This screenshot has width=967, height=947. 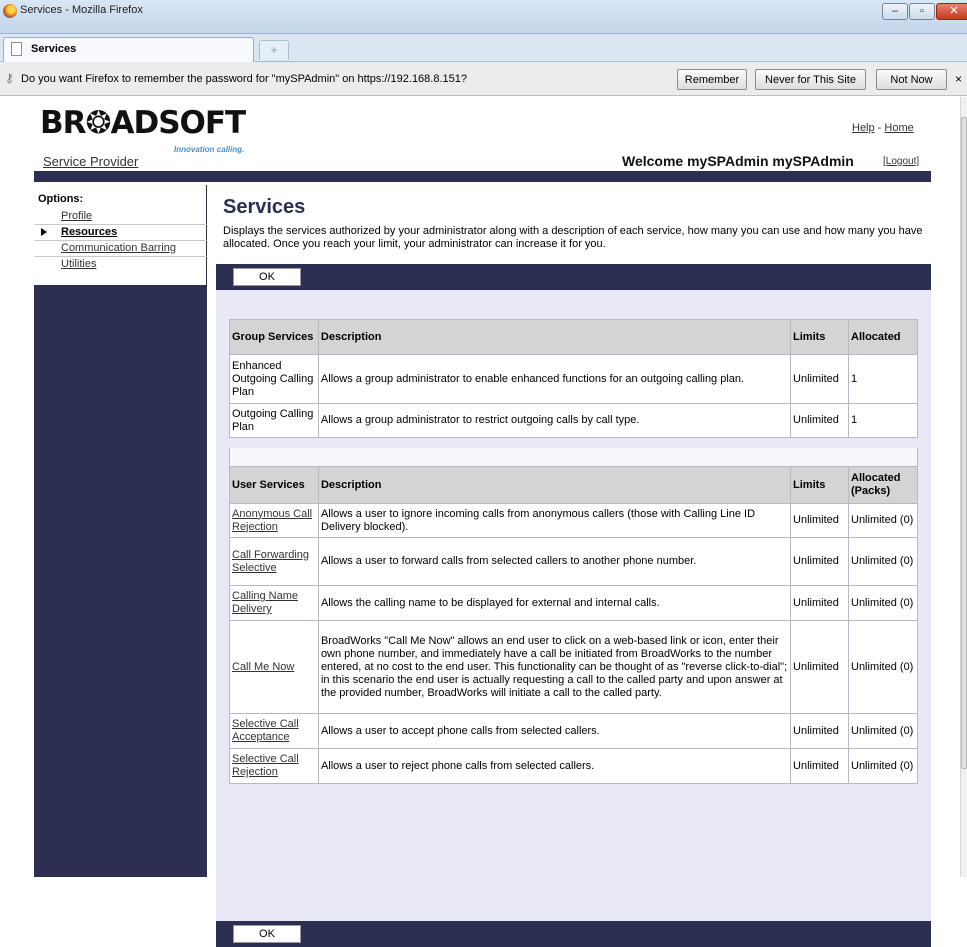 What do you see at coordinates (901, 161) in the screenshot?
I see `logout-link: [Logout]` at bounding box center [901, 161].